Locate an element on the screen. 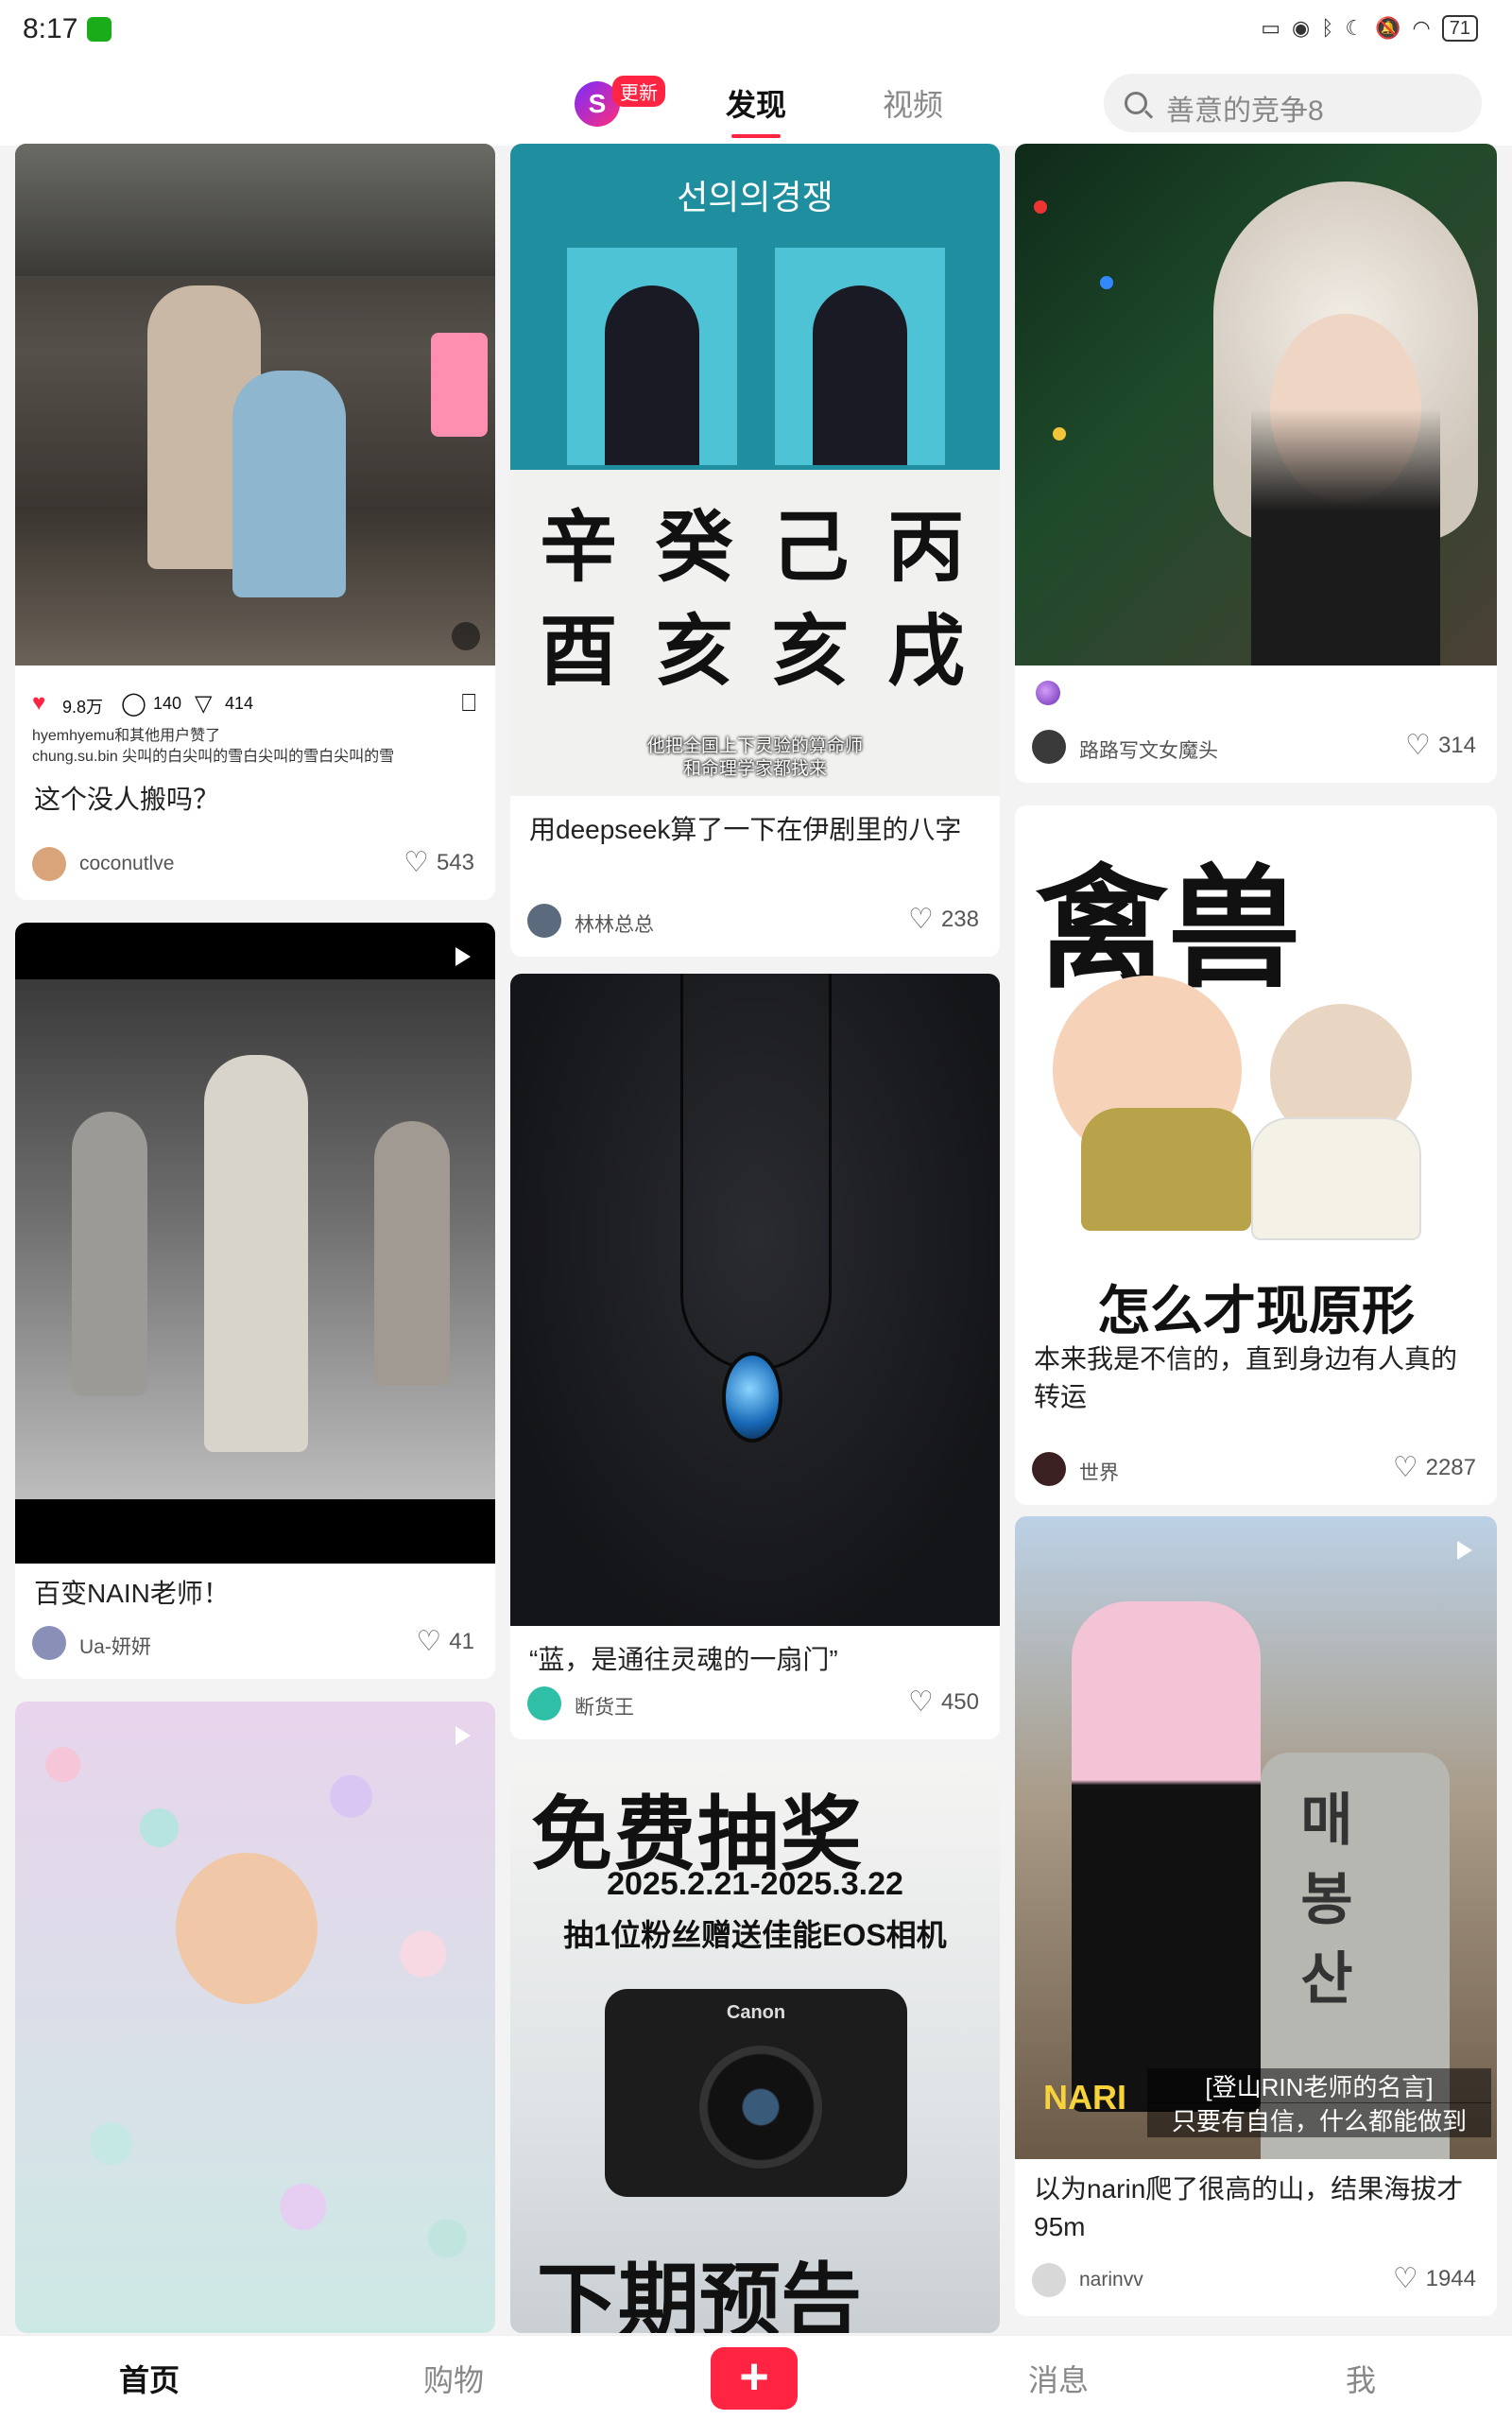 This screenshot has height=2420, width=1512. like-button: ♡ 238 is located at coordinates (943, 920).